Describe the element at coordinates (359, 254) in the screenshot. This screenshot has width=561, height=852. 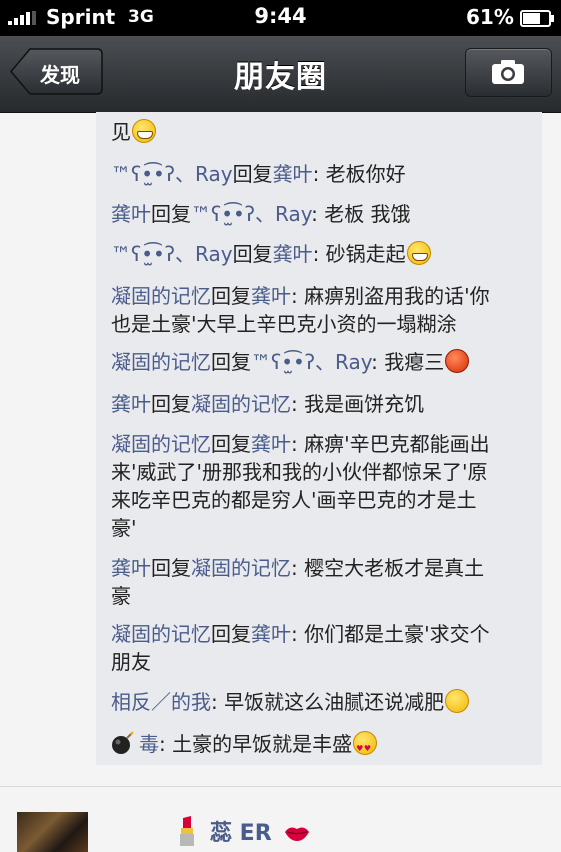
I see `comment-text: : 砂锅走起` at that location.